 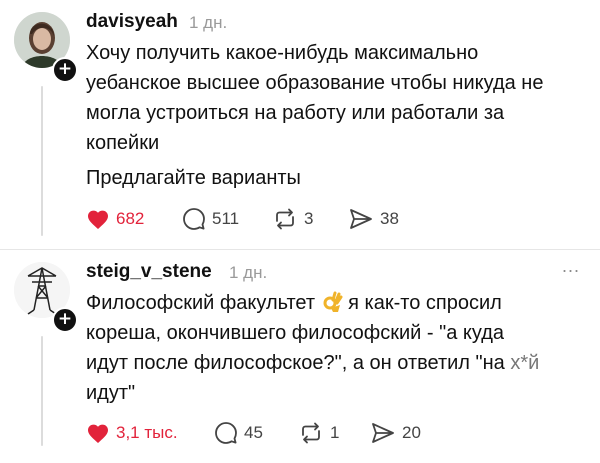 I want to click on post-actions: 682 511 3 38, so click(x=296, y=219).